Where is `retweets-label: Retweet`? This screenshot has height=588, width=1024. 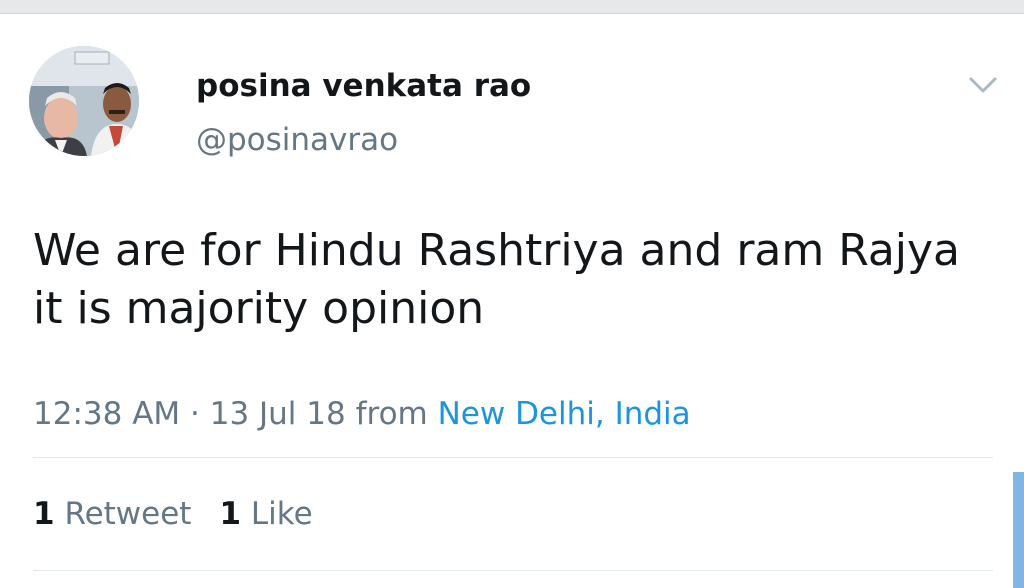
retweets-label: Retweet is located at coordinates (128, 514).